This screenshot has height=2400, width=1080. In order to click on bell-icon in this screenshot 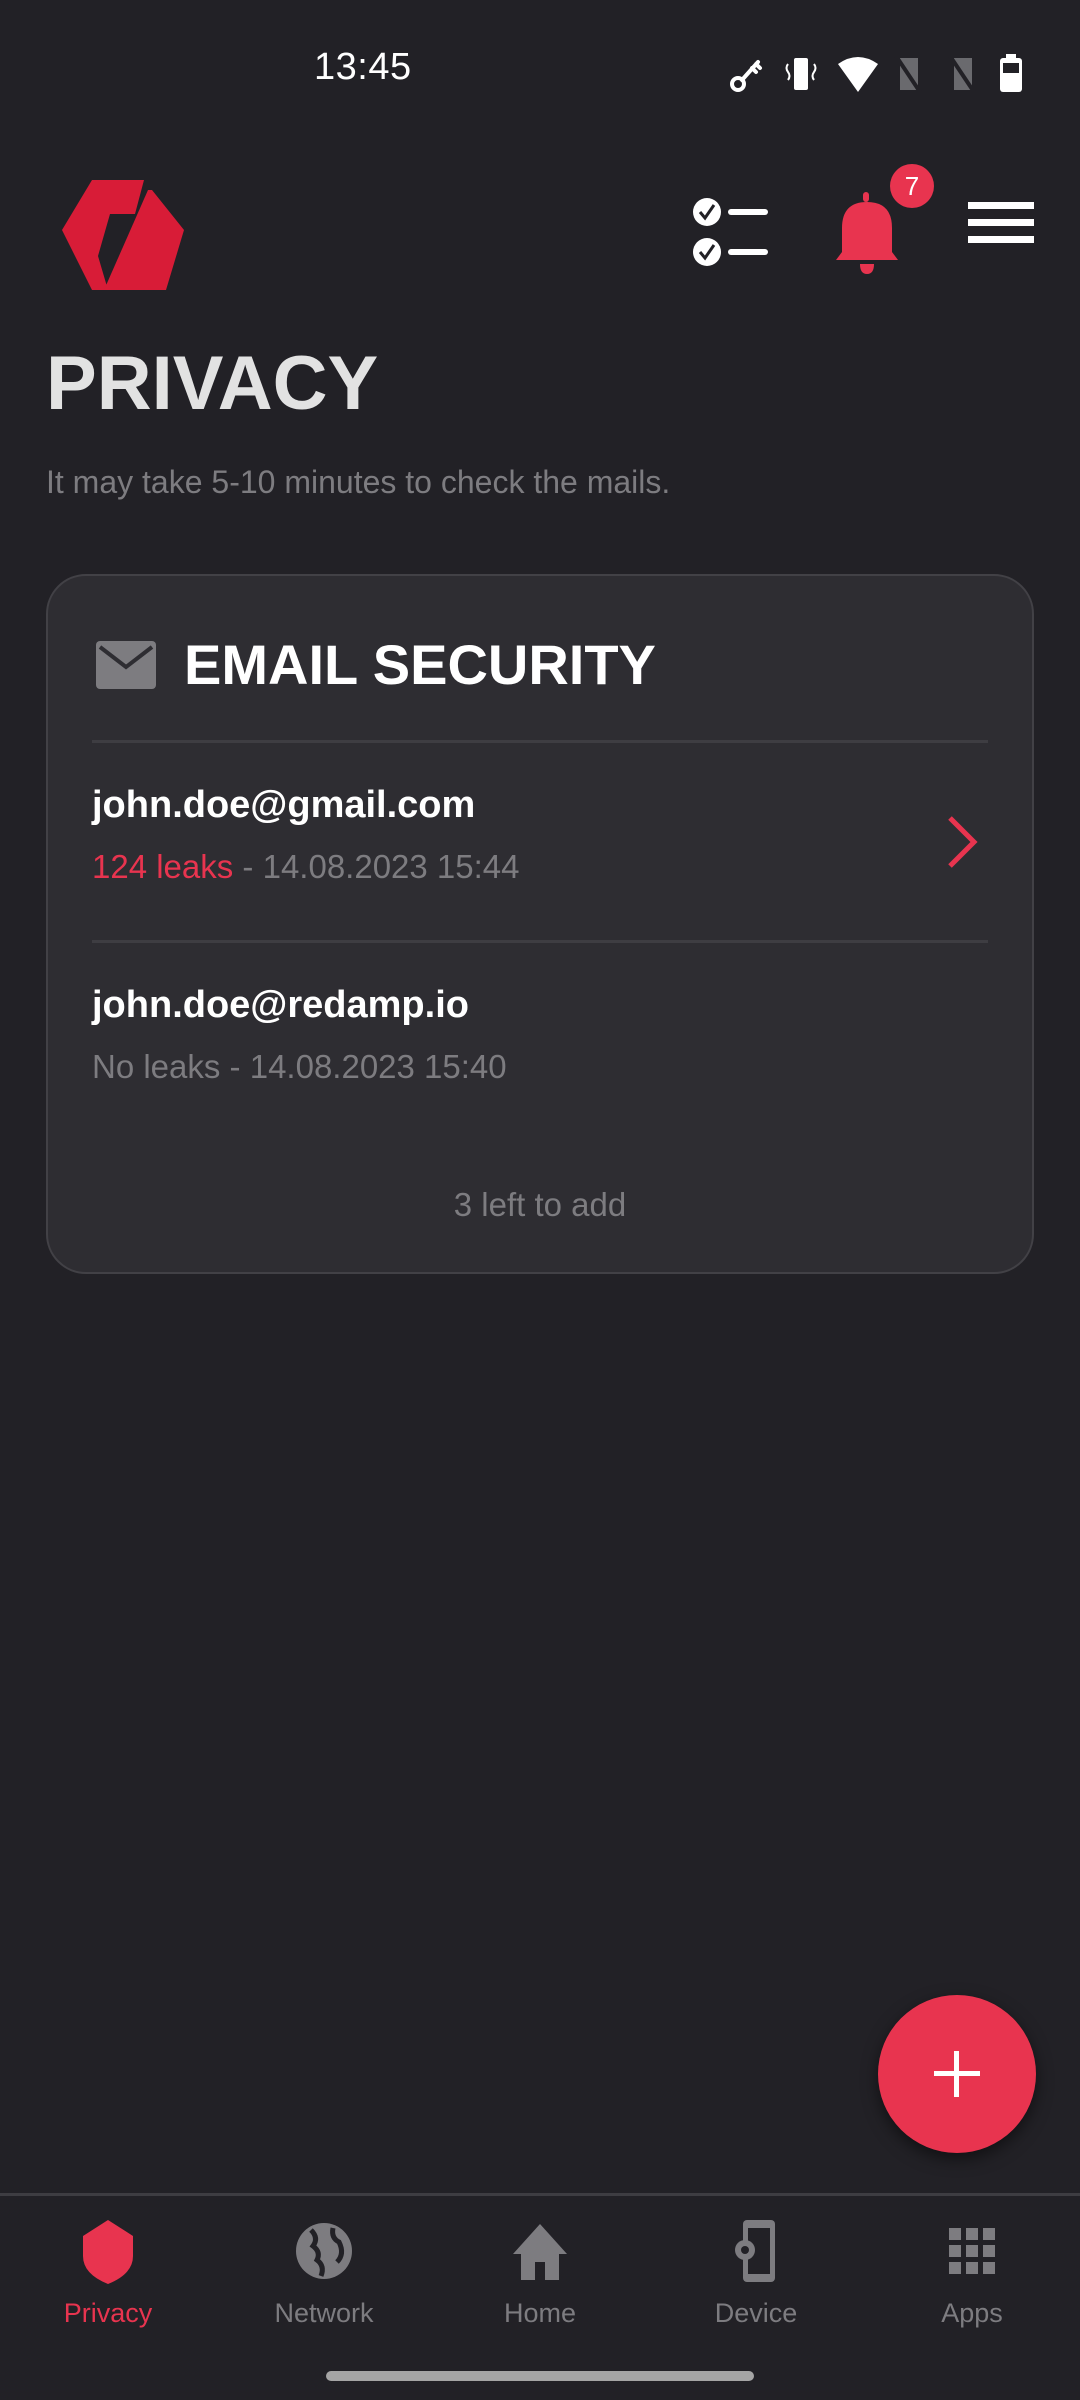, I will do `click(867, 233)`.